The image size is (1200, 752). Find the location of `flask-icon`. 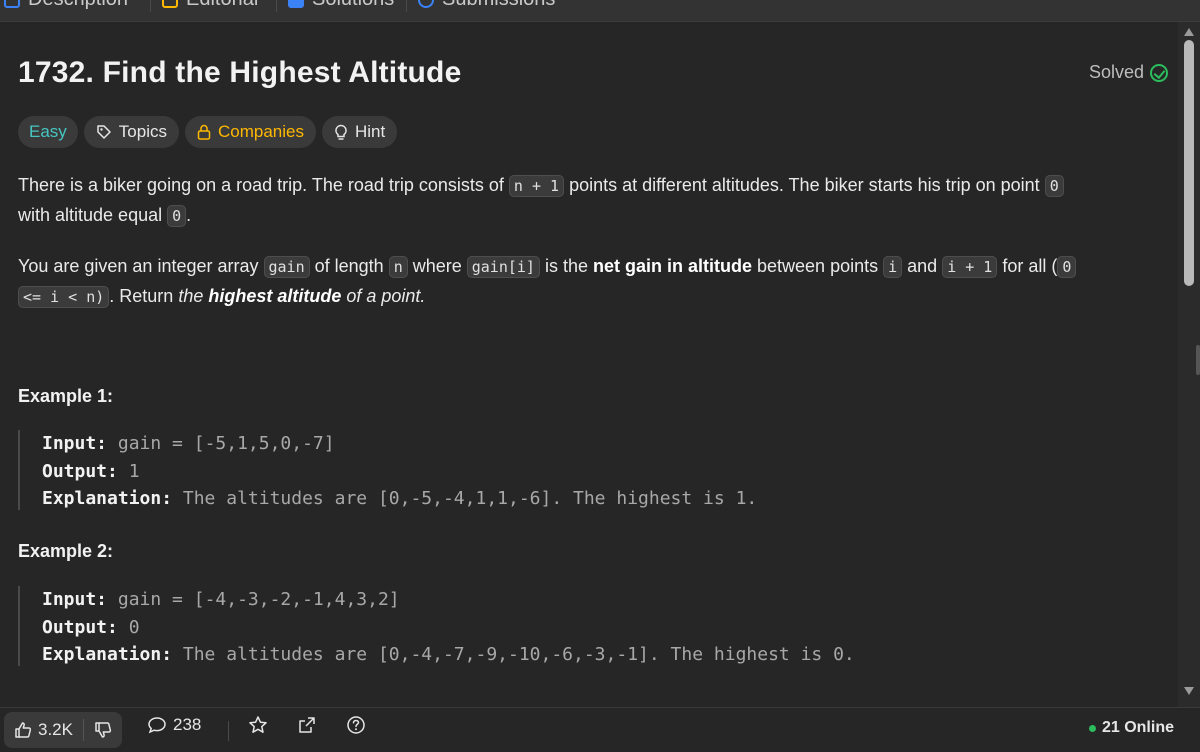

flask-icon is located at coordinates (296, 4).